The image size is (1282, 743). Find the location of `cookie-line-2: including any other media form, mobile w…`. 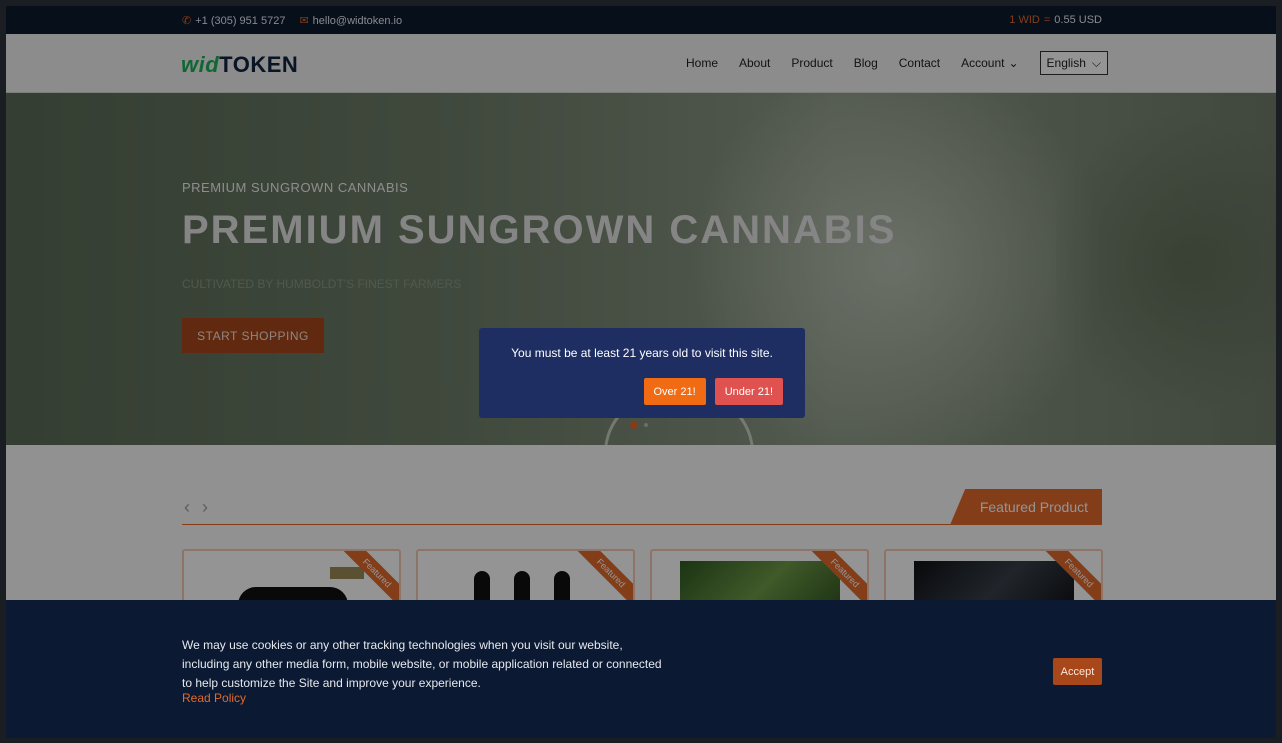

cookie-line-2: including any other media form, mobile w… is located at coordinates (422, 664).